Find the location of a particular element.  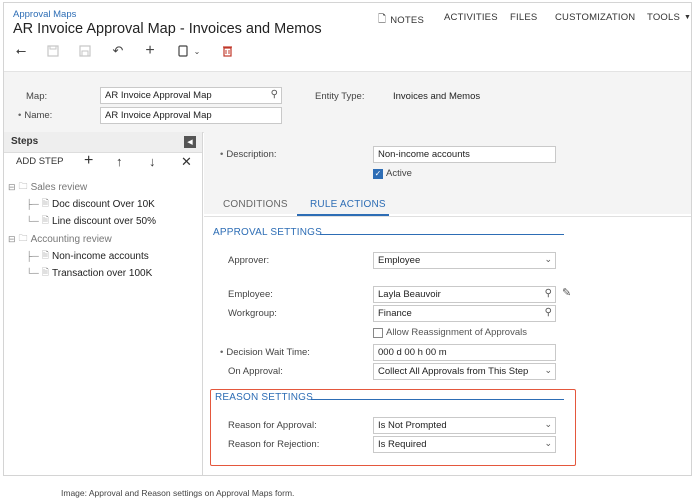

reason-approval-value: Is Not Prompted is located at coordinates (412, 425).